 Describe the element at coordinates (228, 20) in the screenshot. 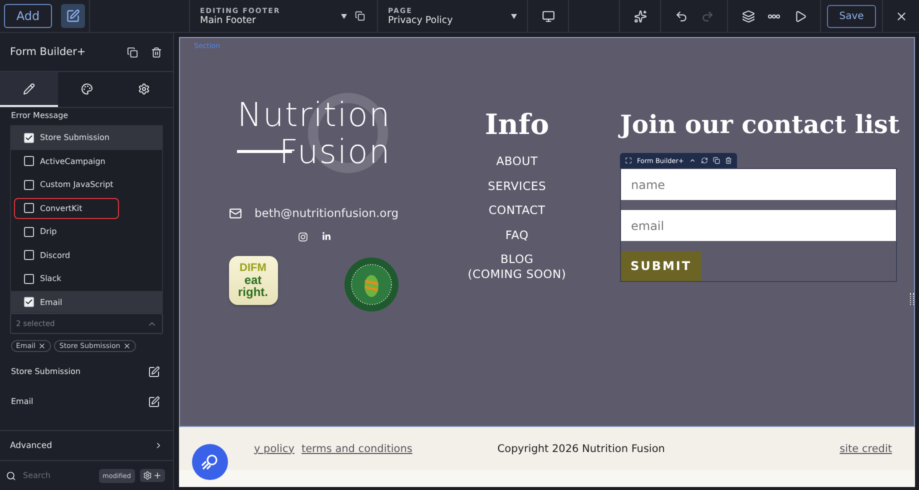

I see `footer-name: Main Footer` at that location.